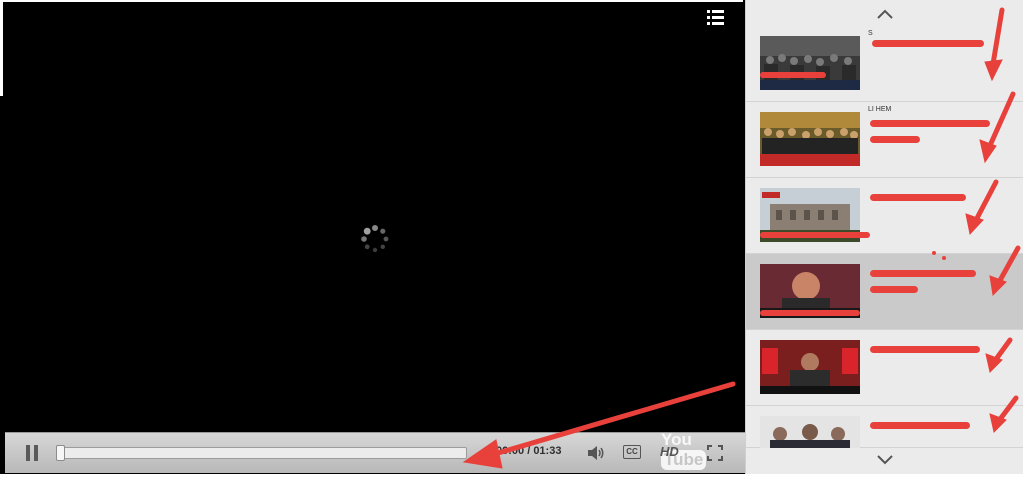 The image size is (1023, 479). I want to click on pause-icon, so click(28, 453).